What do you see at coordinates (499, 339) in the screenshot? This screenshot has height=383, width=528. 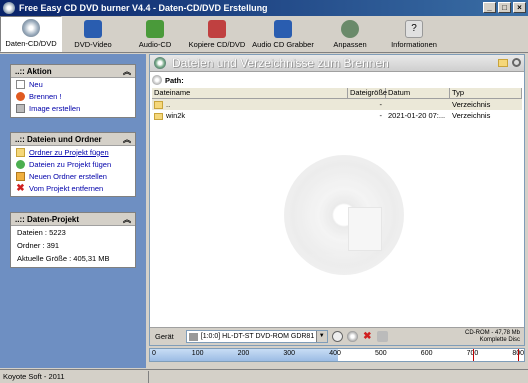 I see `device-info-mode: Komplette Disc` at bounding box center [499, 339].